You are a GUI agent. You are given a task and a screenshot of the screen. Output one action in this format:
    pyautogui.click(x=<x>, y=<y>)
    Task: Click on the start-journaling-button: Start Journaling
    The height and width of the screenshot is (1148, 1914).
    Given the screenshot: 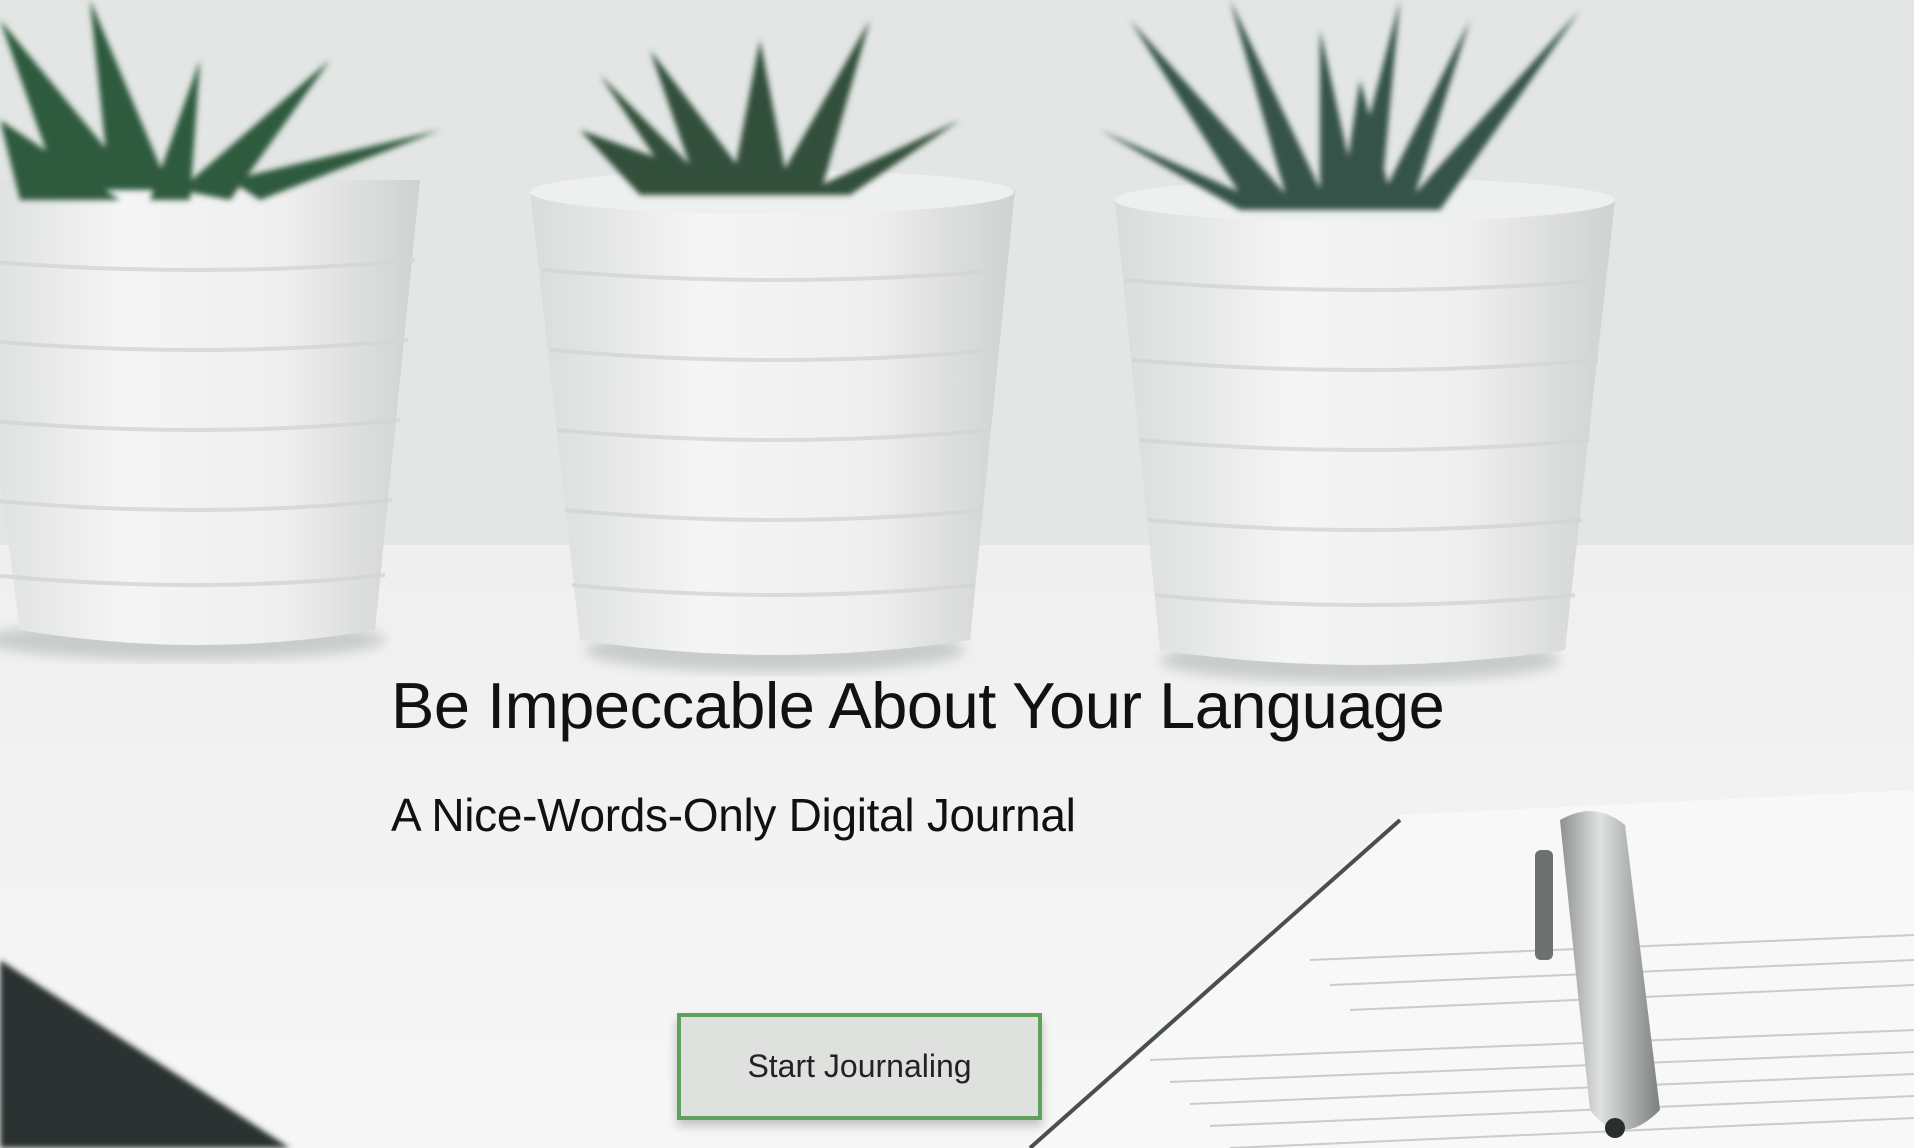 What is the action you would take?
    pyautogui.click(x=859, y=1066)
    